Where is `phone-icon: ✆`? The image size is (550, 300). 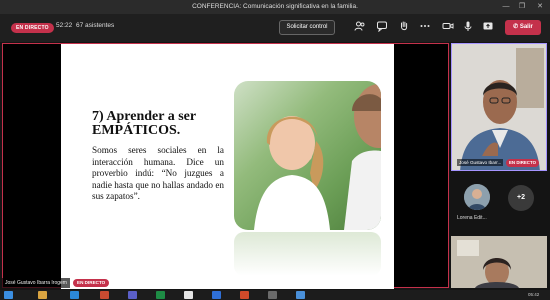
phone-icon: ✆ is located at coordinates (516, 27).